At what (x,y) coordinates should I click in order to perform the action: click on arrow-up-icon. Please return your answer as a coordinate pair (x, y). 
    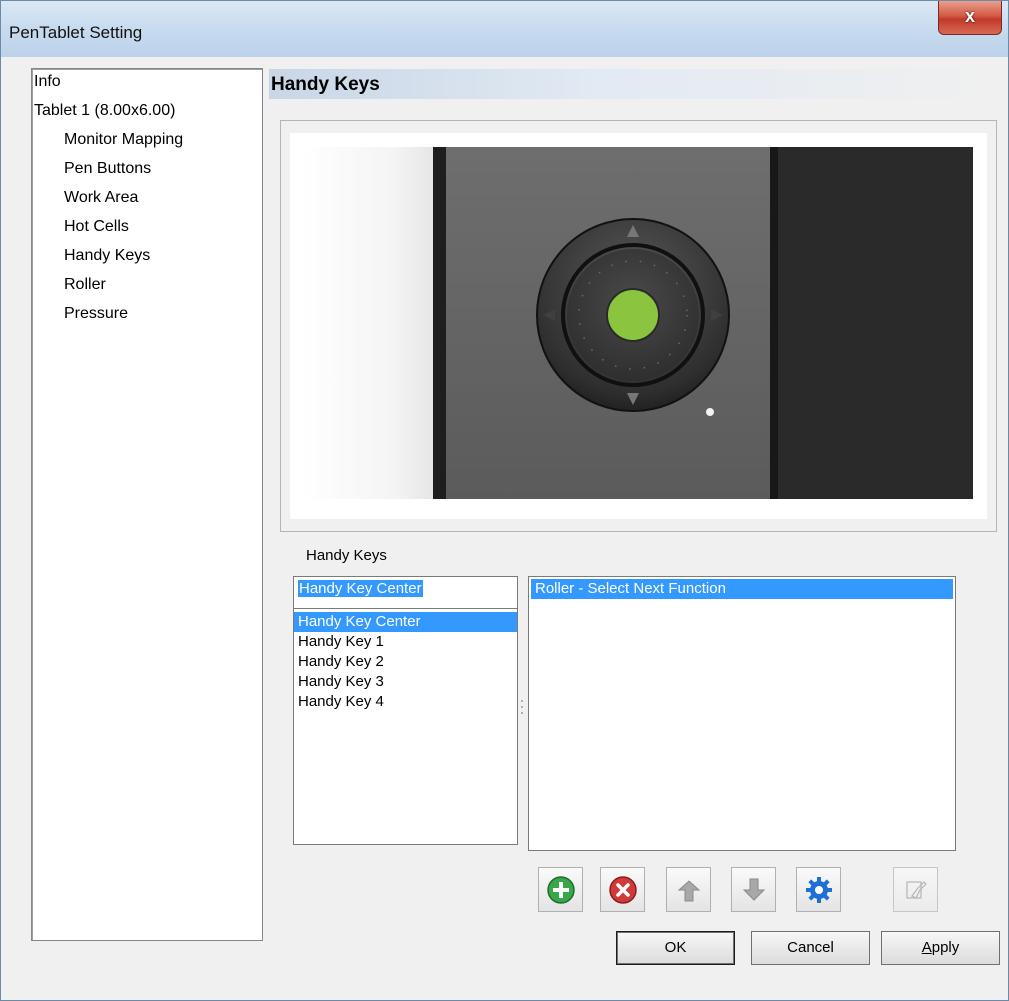
    Looking at the image, I should click on (689, 891).